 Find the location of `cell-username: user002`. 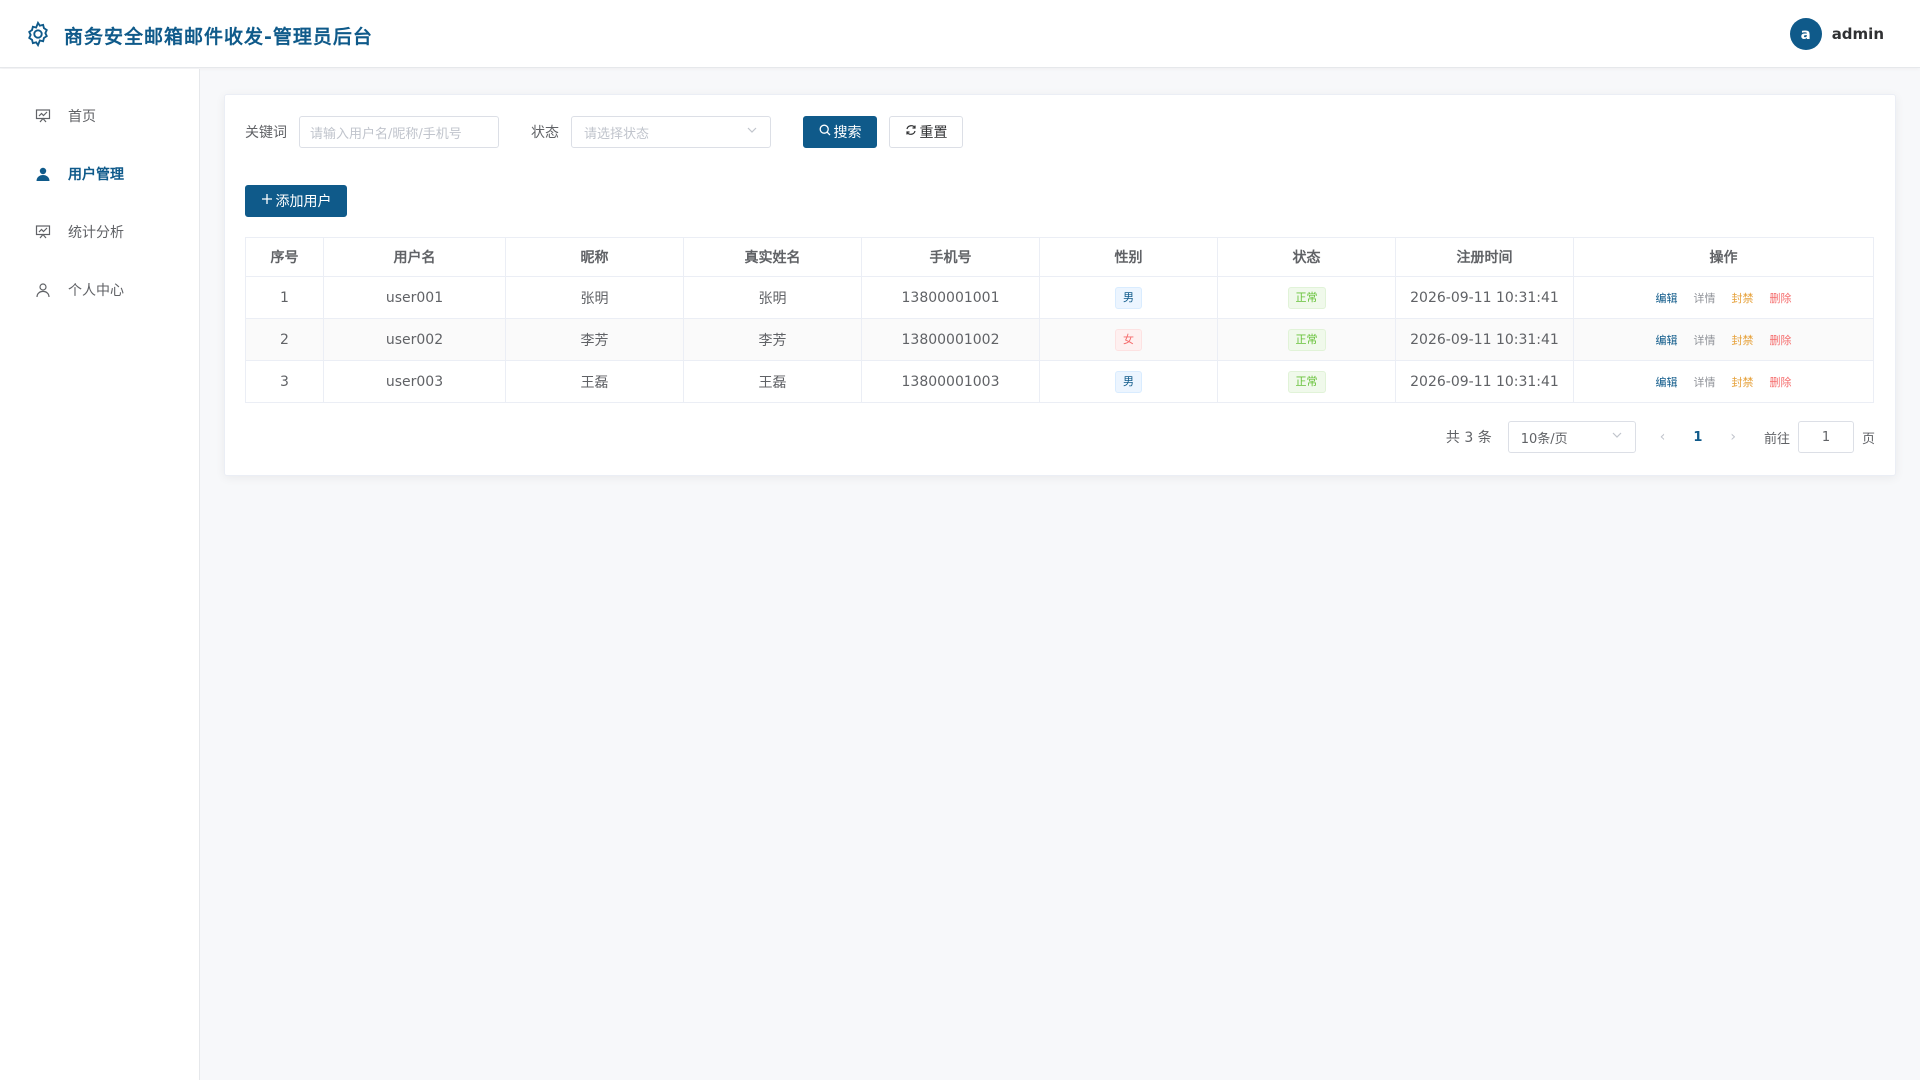

cell-username: user002 is located at coordinates (414, 339).